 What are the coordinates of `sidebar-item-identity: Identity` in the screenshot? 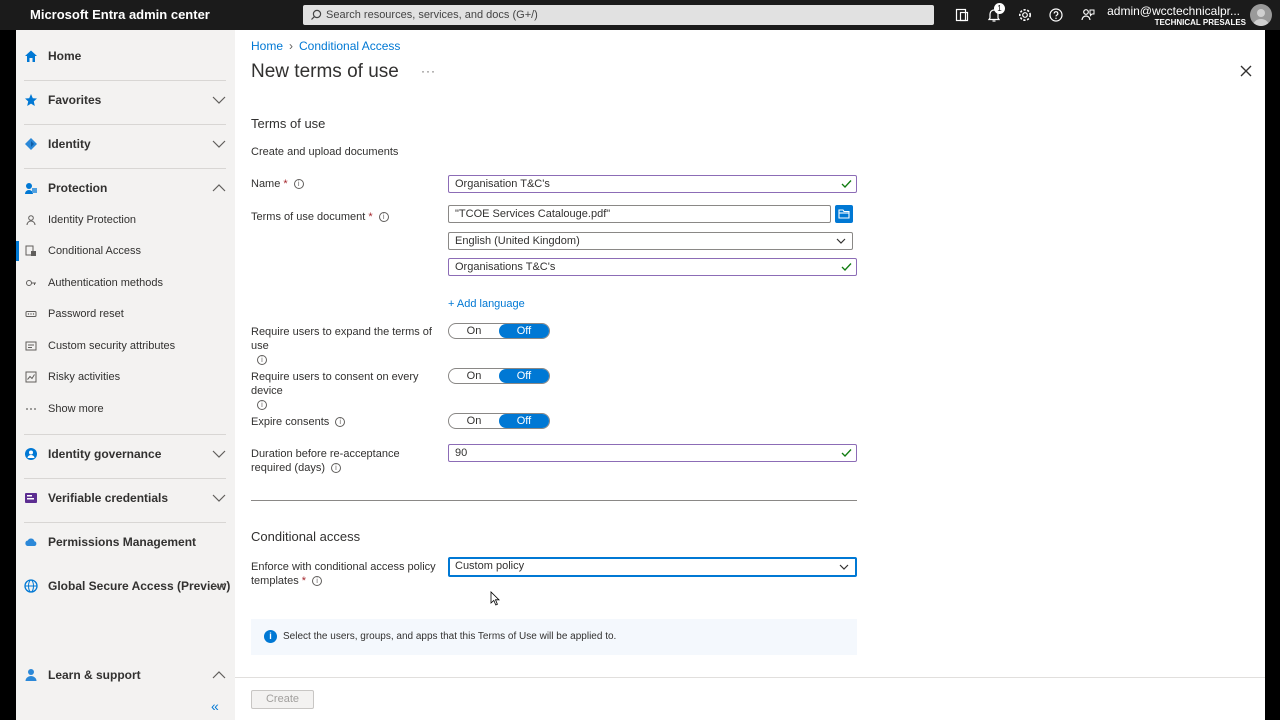 It's located at (125, 145).